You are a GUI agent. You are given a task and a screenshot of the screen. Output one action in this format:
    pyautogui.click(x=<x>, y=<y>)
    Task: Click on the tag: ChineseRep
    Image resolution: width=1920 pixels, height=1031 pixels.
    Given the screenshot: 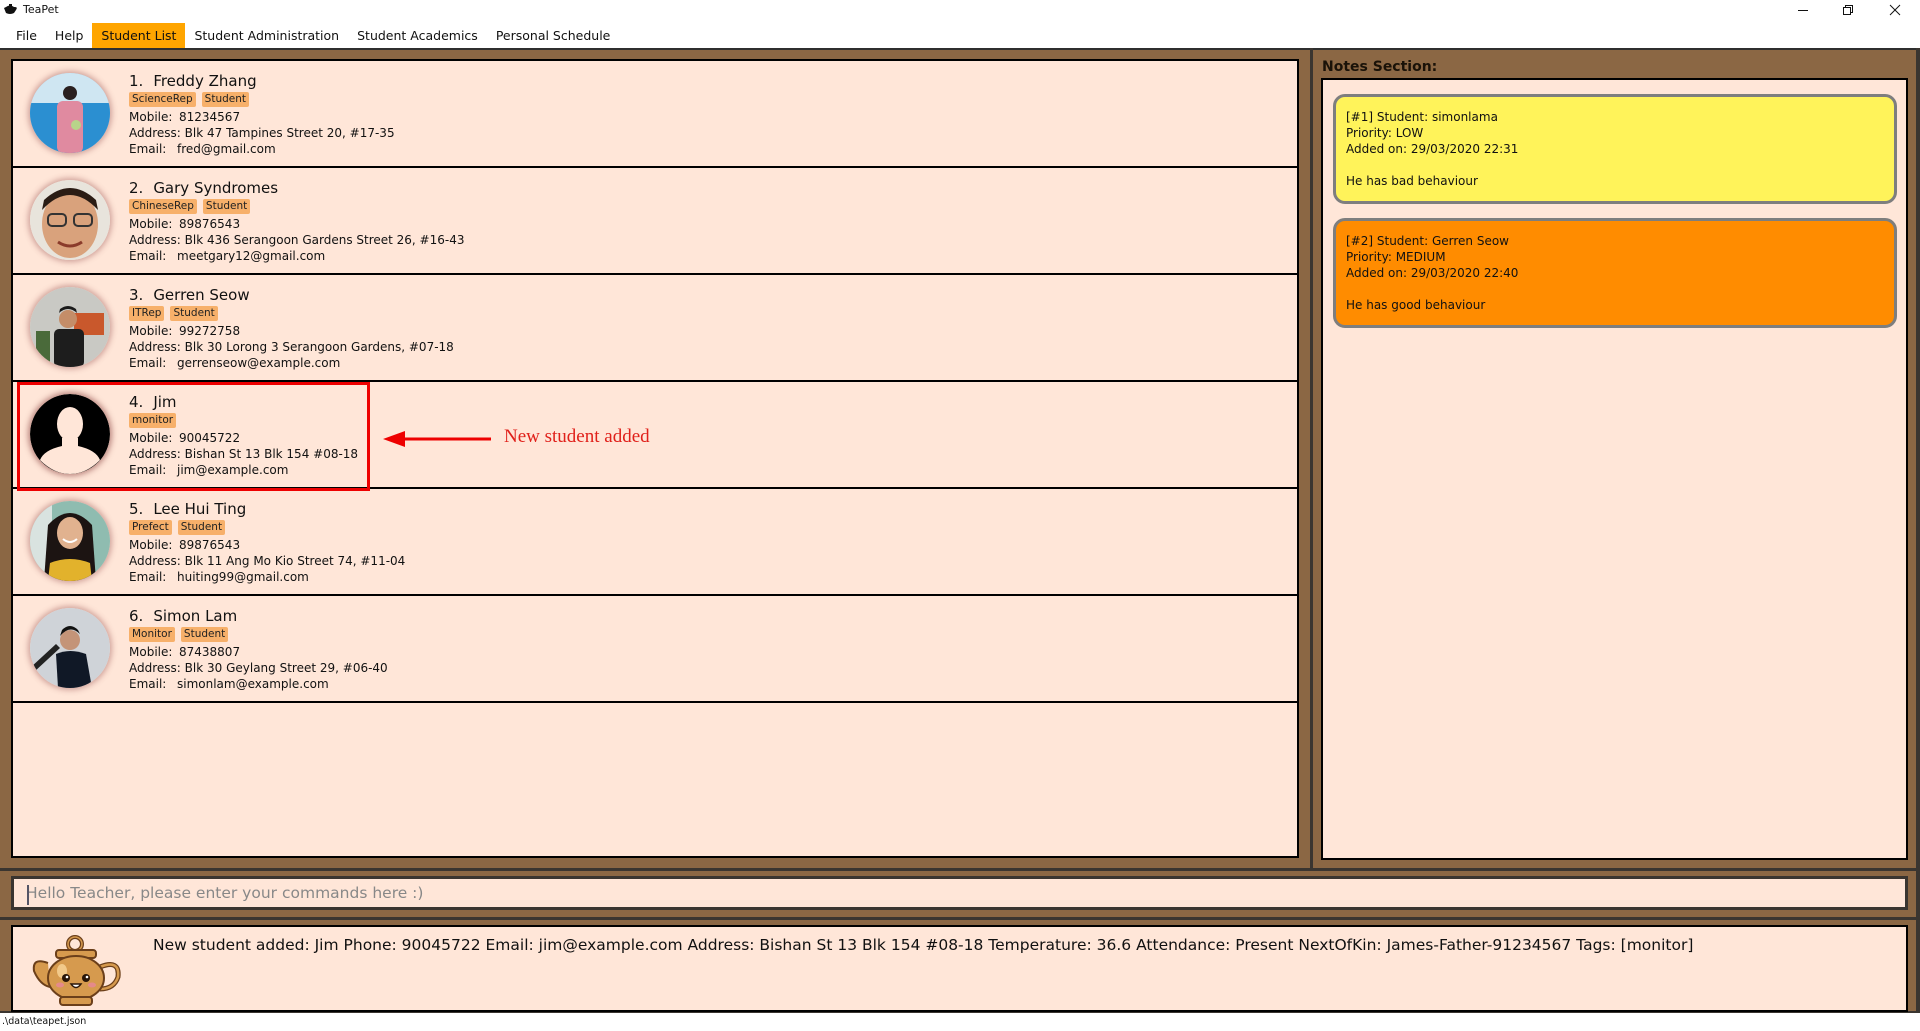 What is the action you would take?
    pyautogui.click(x=163, y=206)
    